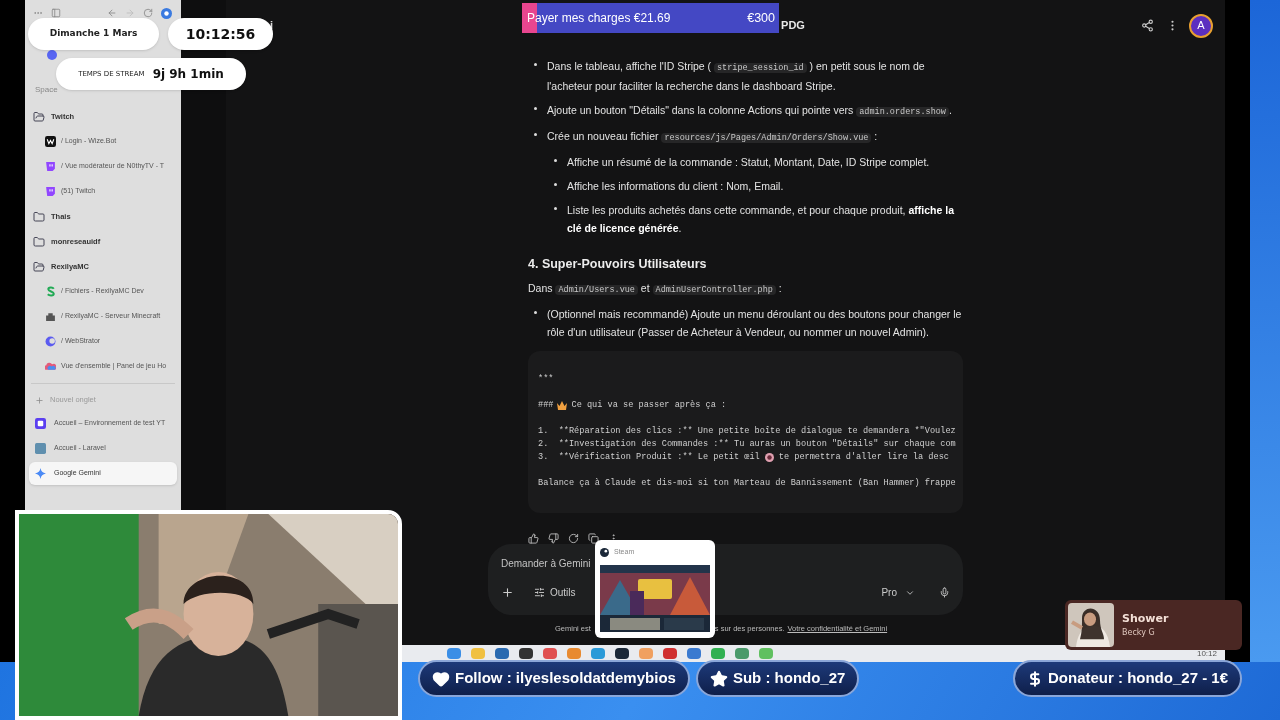 This screenshot has height=720, width=1280. Describe the element at coordinates (747, 432) in the screenshot. I see `code-line: 1. **Réparation des clics :** Une petite boîte de dialogue te demandera *"Voulez` at that location.